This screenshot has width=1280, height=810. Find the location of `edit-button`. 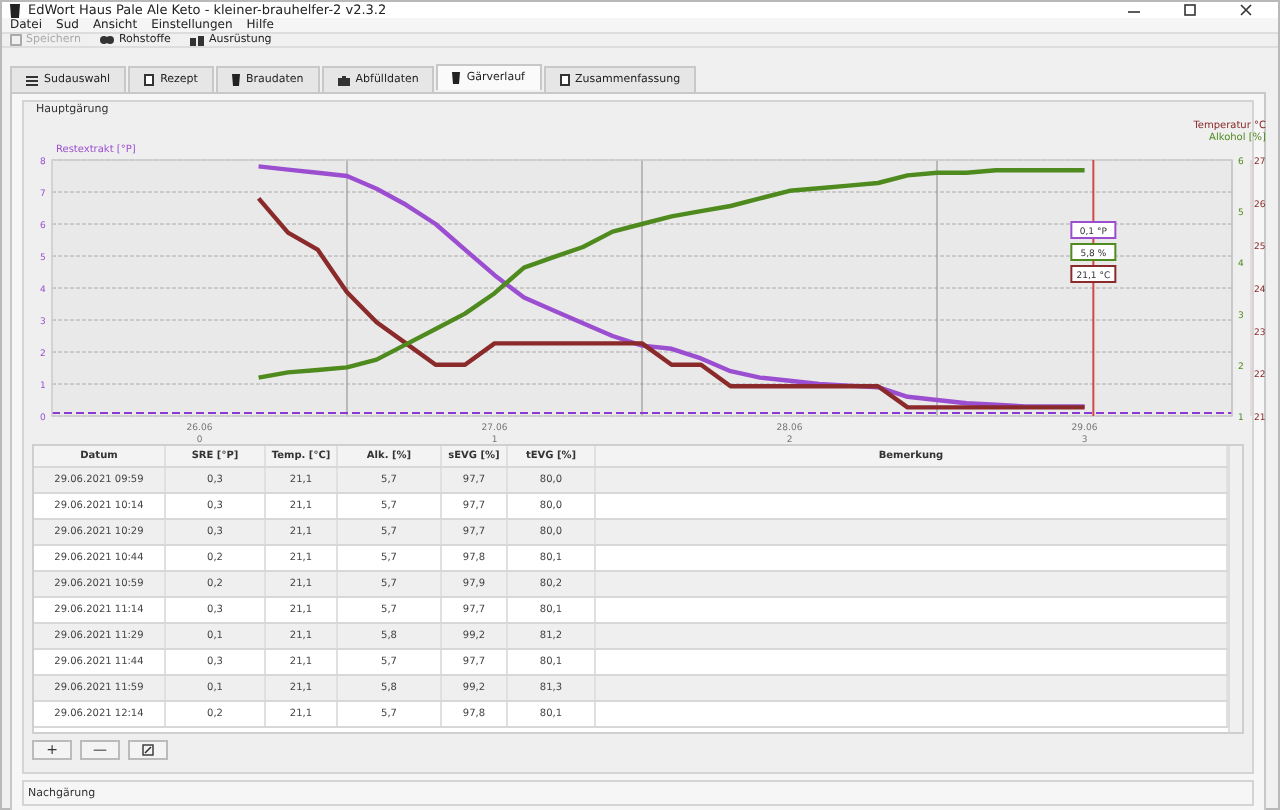

edit-button is located at coordinates (148, 750).